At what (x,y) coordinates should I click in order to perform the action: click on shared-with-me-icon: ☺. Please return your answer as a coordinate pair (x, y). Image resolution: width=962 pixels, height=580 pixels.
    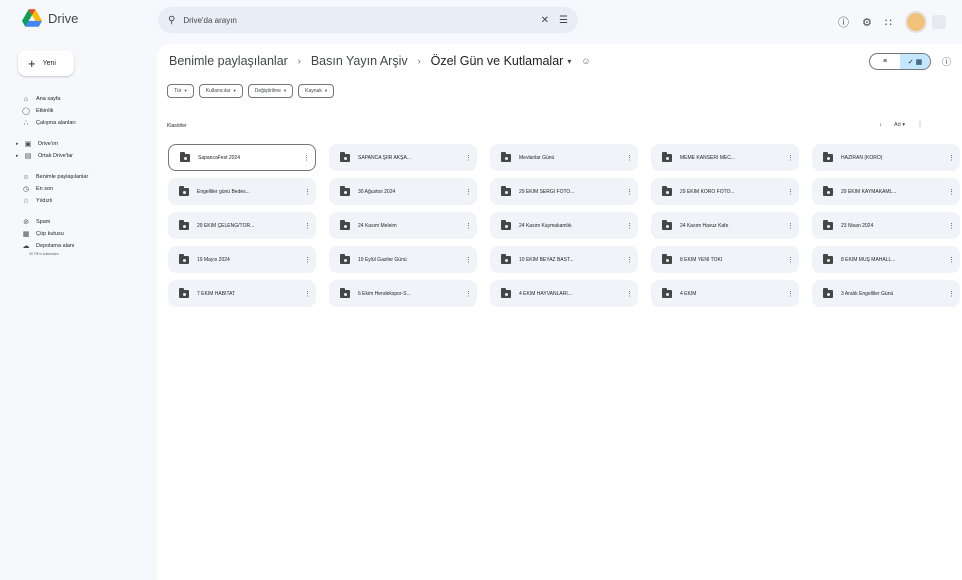
    Looking at the image, I should click on (26, 177).